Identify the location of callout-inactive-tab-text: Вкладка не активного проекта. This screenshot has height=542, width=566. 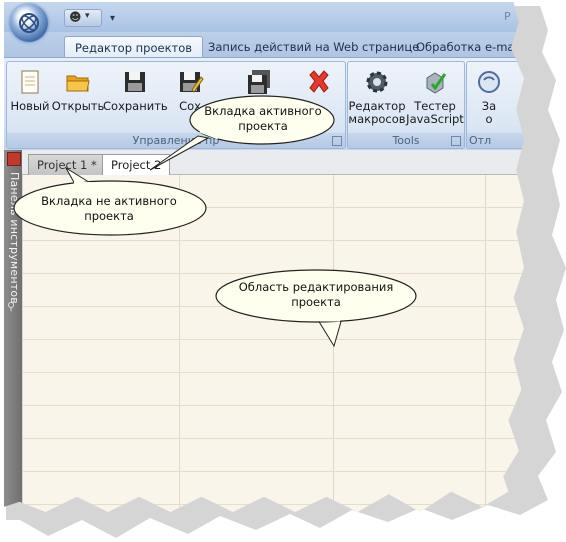
(109, 208).